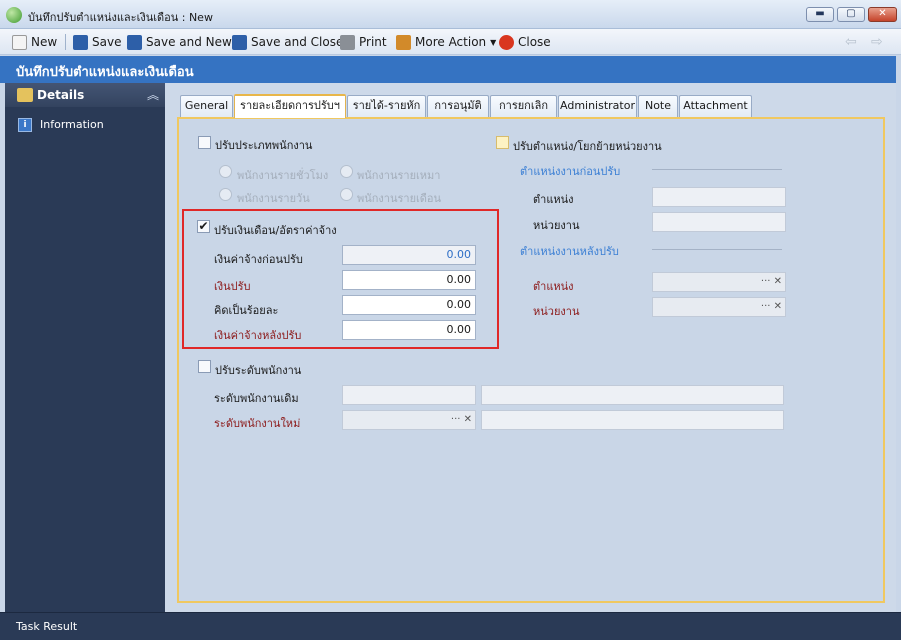  I want to click on forward-arrow-icon: ⇨, so click(877, 42).